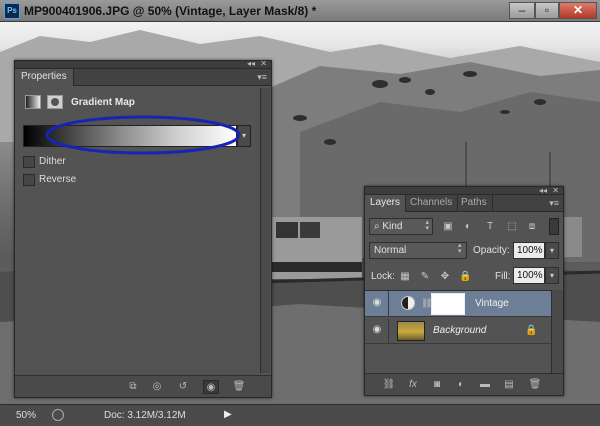 This screenshot has height=426, width=600. Describe the element at coordinates (228, 414) in the screenshot. I see `status-menu-arrow-icon: ▶` at that location.